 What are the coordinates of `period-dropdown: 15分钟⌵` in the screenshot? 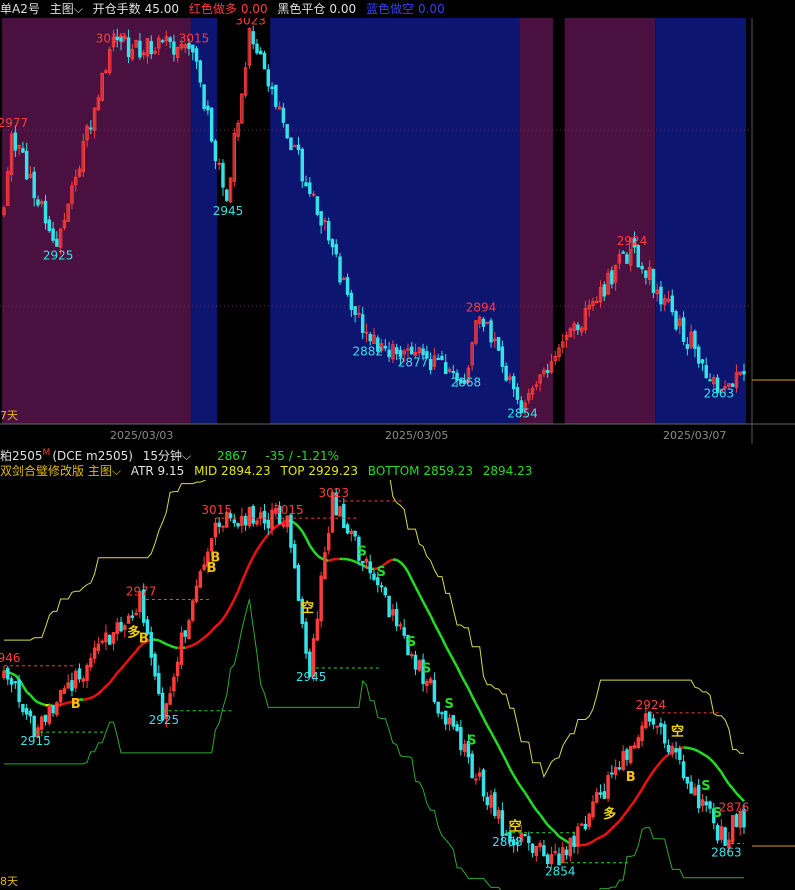 It's located at (167, 456).